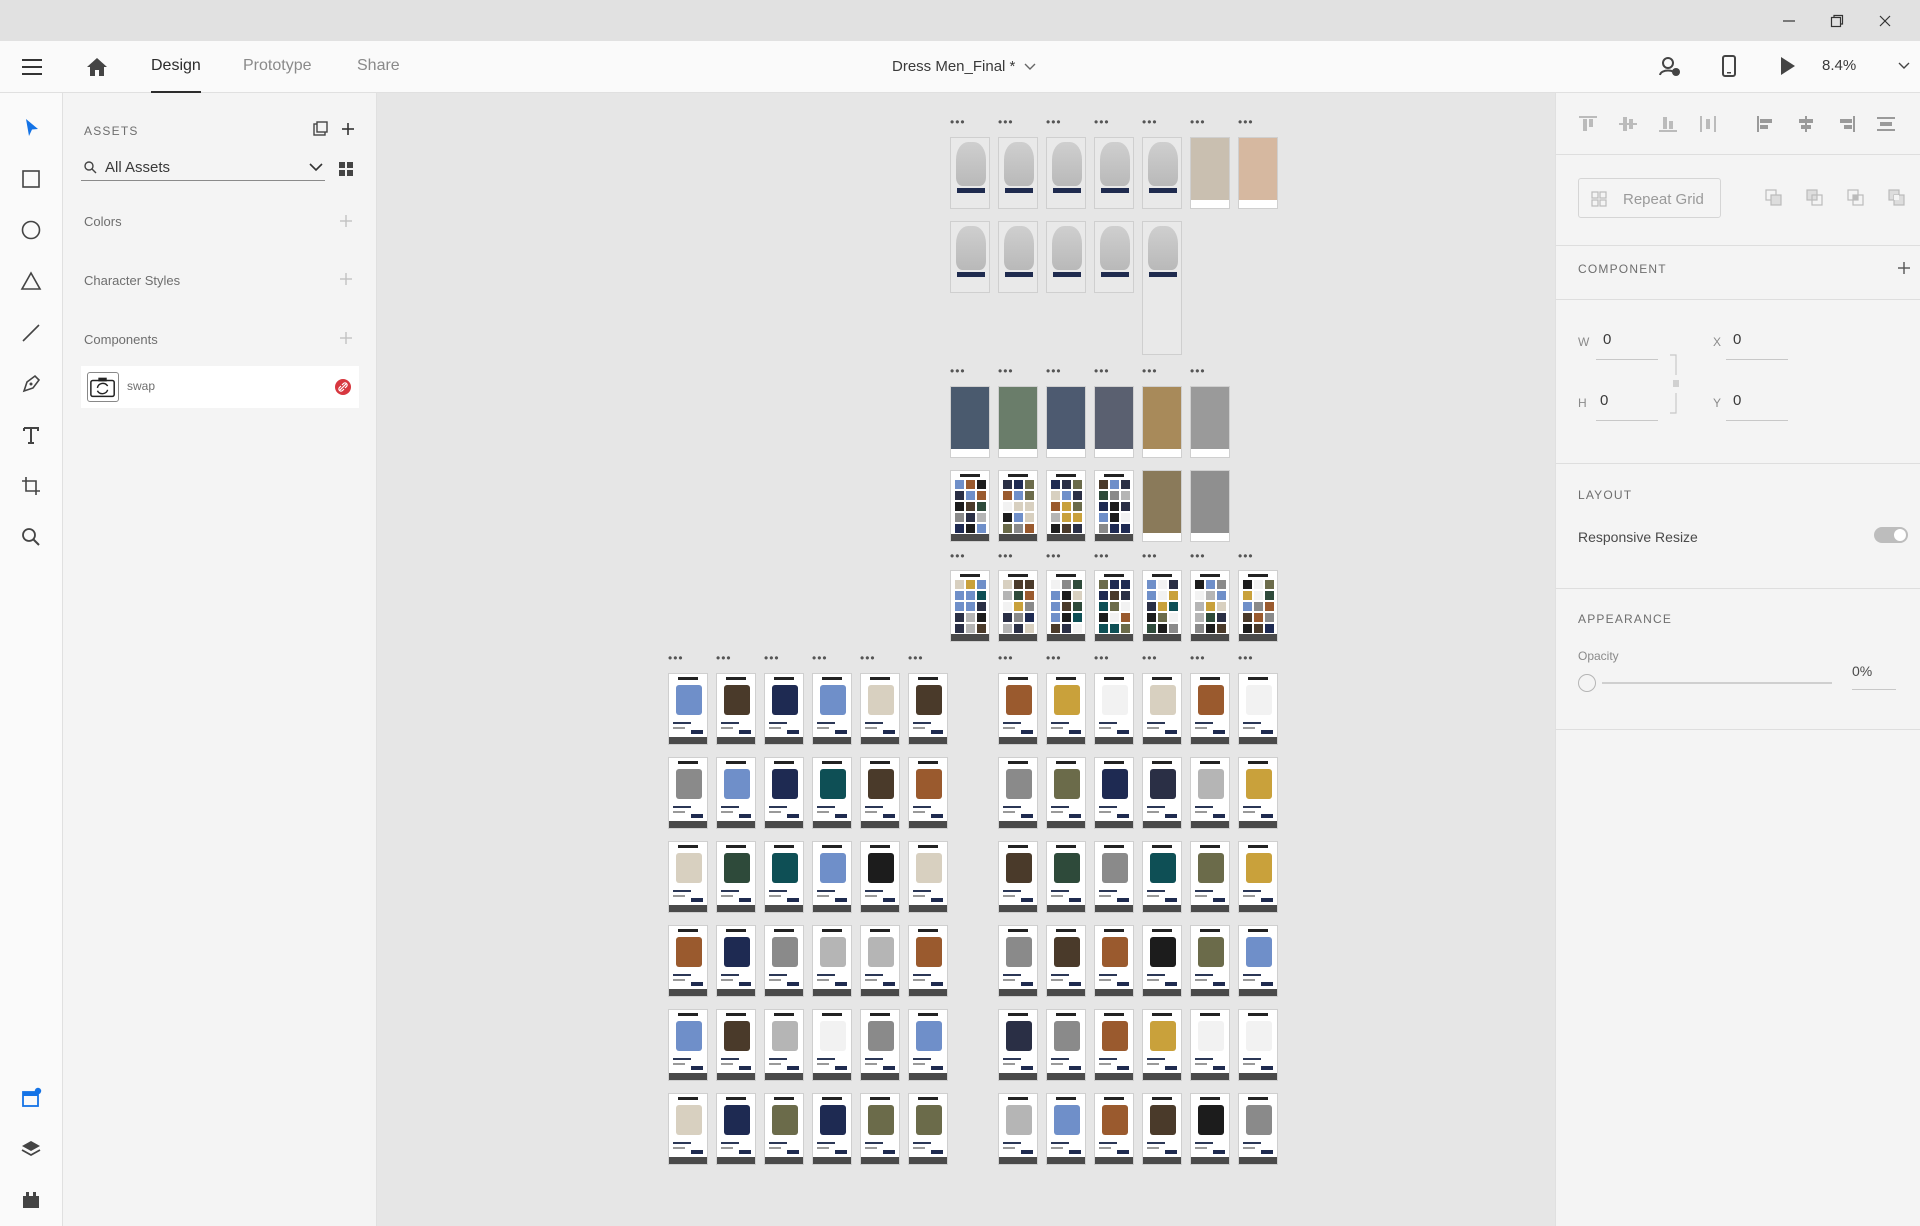  Describe the element at coordinates (31, 1149) in the screenshot. I see `layers-panel-icon` at that location.